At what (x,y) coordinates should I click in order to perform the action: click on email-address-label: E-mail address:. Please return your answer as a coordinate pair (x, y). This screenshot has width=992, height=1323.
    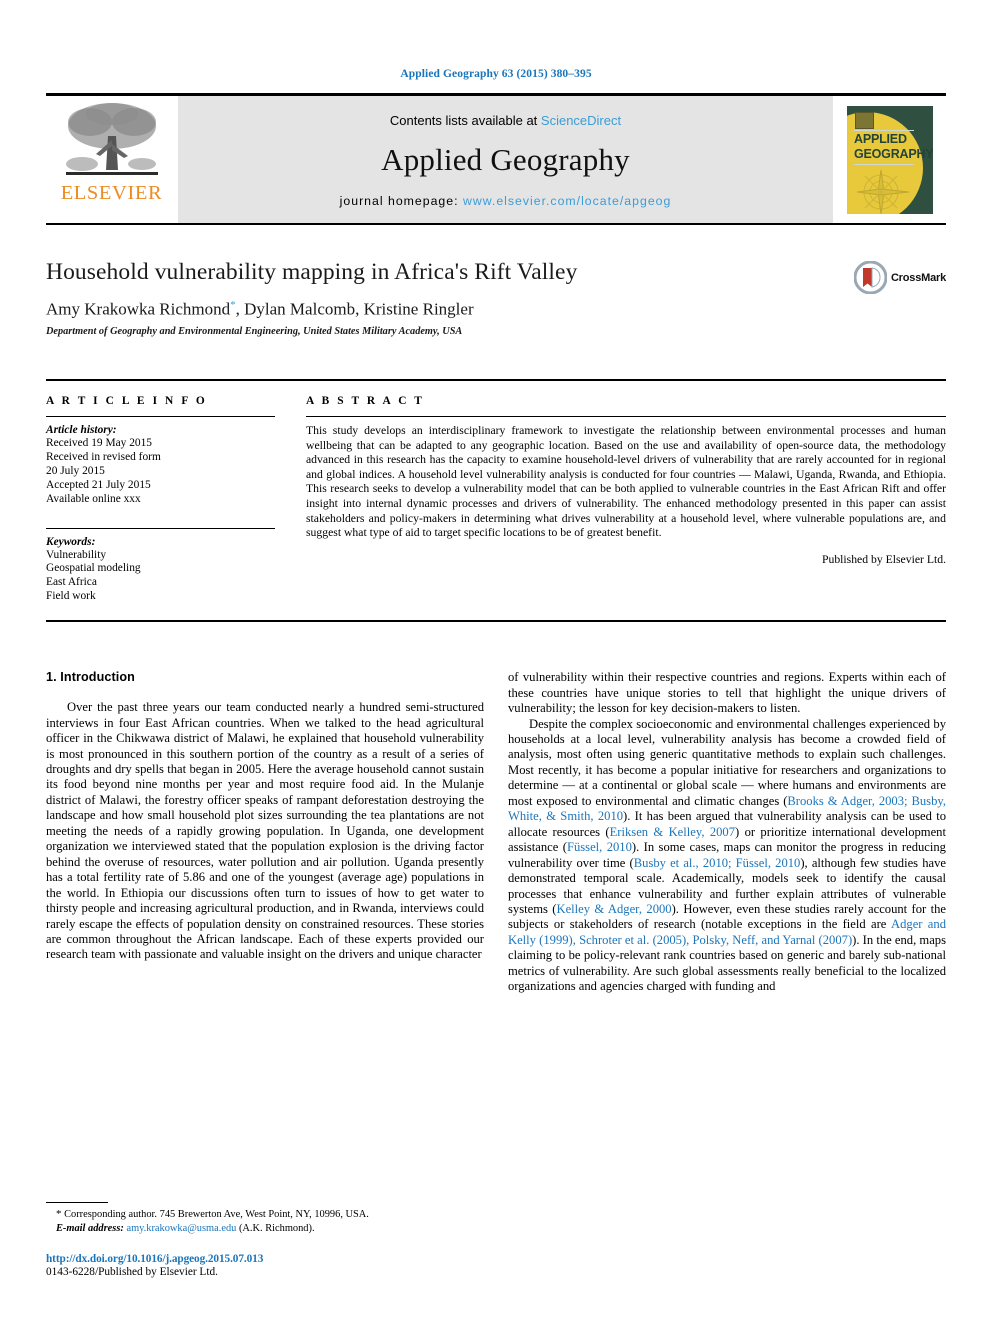
    Looking at the image, I should click on (90, 1228).